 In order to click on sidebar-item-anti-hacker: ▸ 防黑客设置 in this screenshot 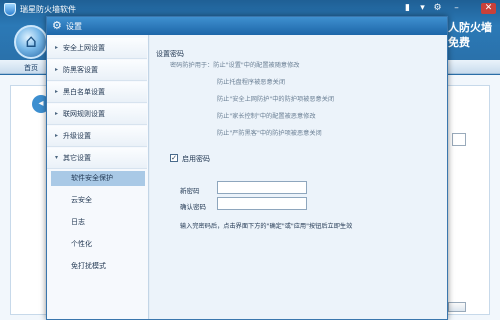, I will do `click(97, 70)`.